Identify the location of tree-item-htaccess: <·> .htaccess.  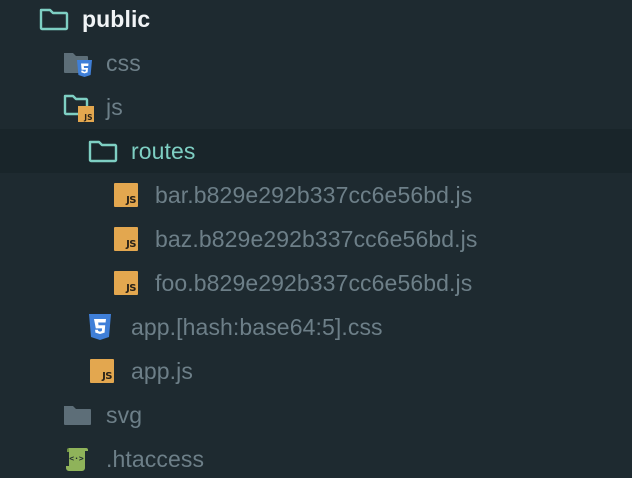
(316, 457).